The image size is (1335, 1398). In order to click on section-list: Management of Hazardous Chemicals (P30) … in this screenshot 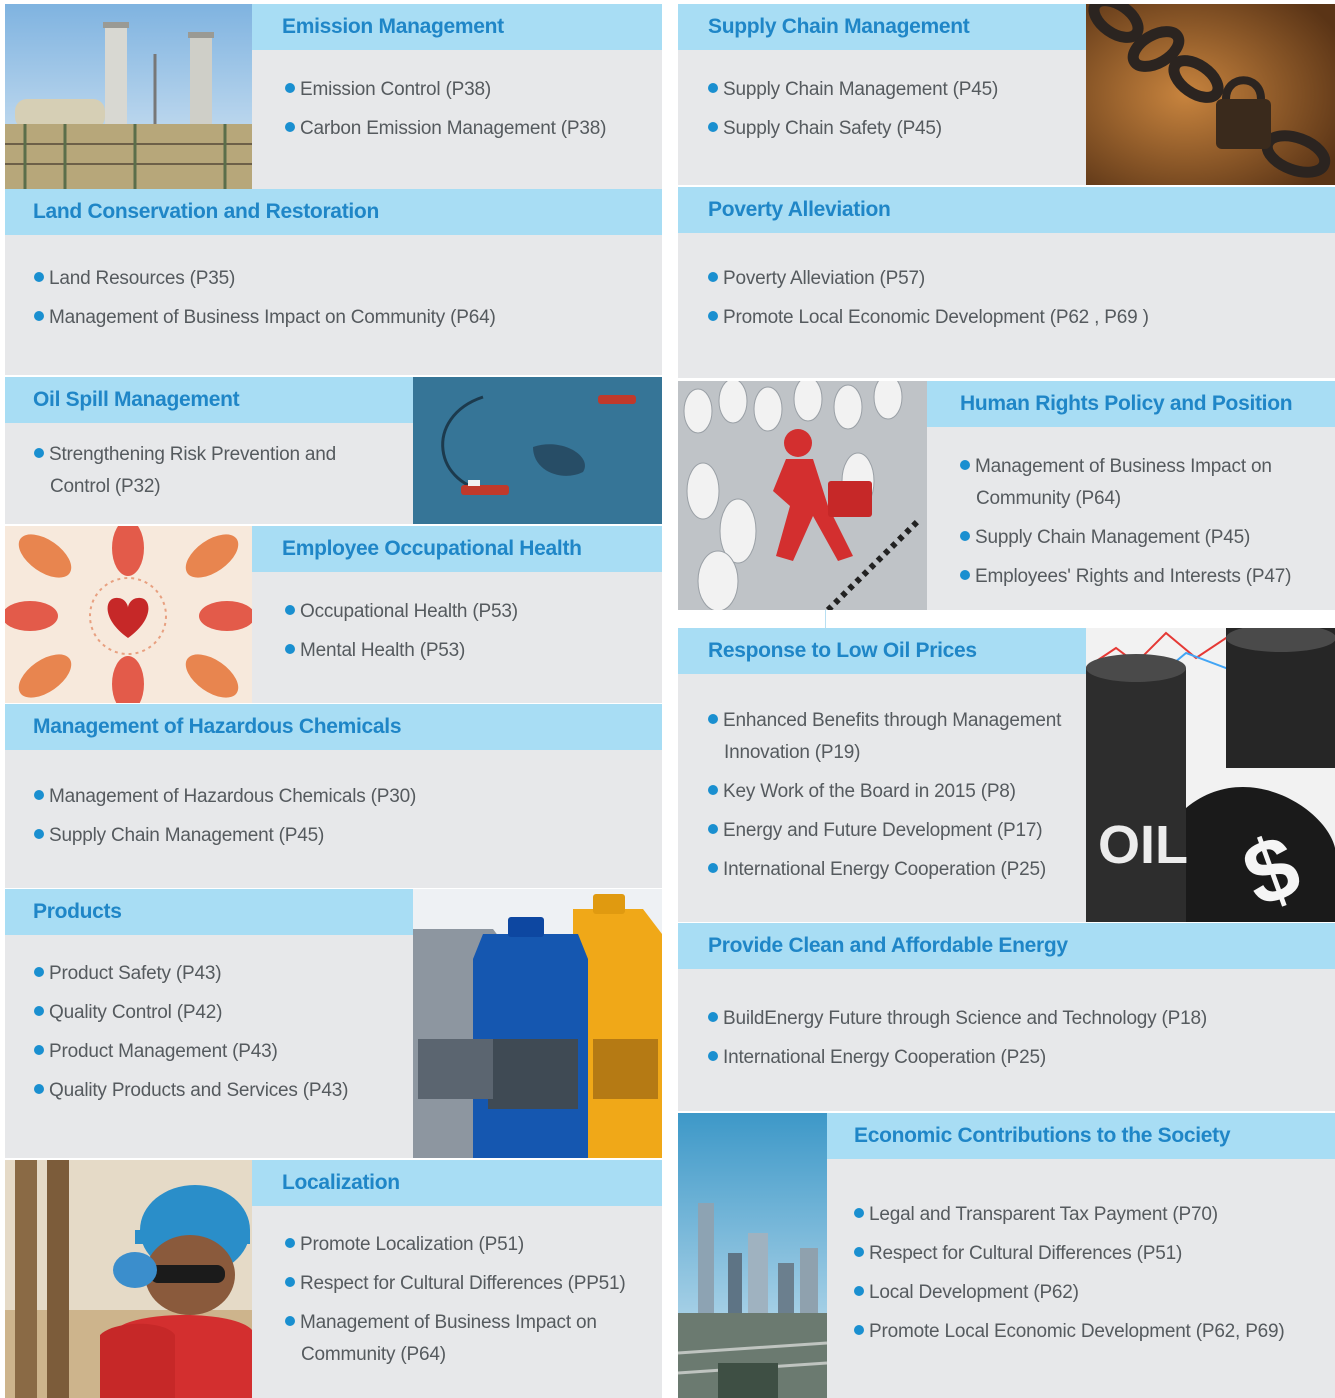, I will do `click(339, 820)`.